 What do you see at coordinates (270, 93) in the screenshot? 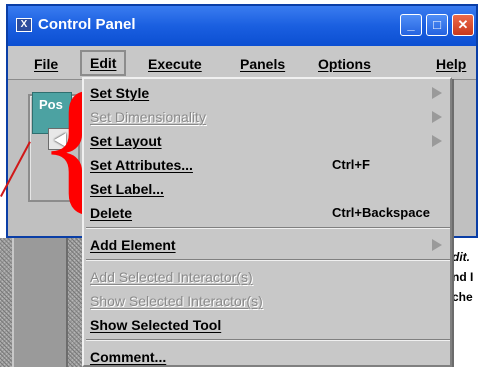
I see `menu-item-set-style: Set Style` at bounding box center [270, 93].